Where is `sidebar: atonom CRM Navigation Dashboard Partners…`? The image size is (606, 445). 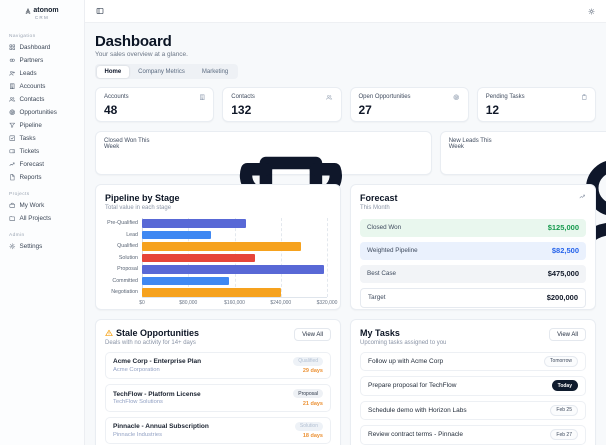 sidebar: atonom CRM Navigation Dashboard Partners… is located at coordinates (42, 222).